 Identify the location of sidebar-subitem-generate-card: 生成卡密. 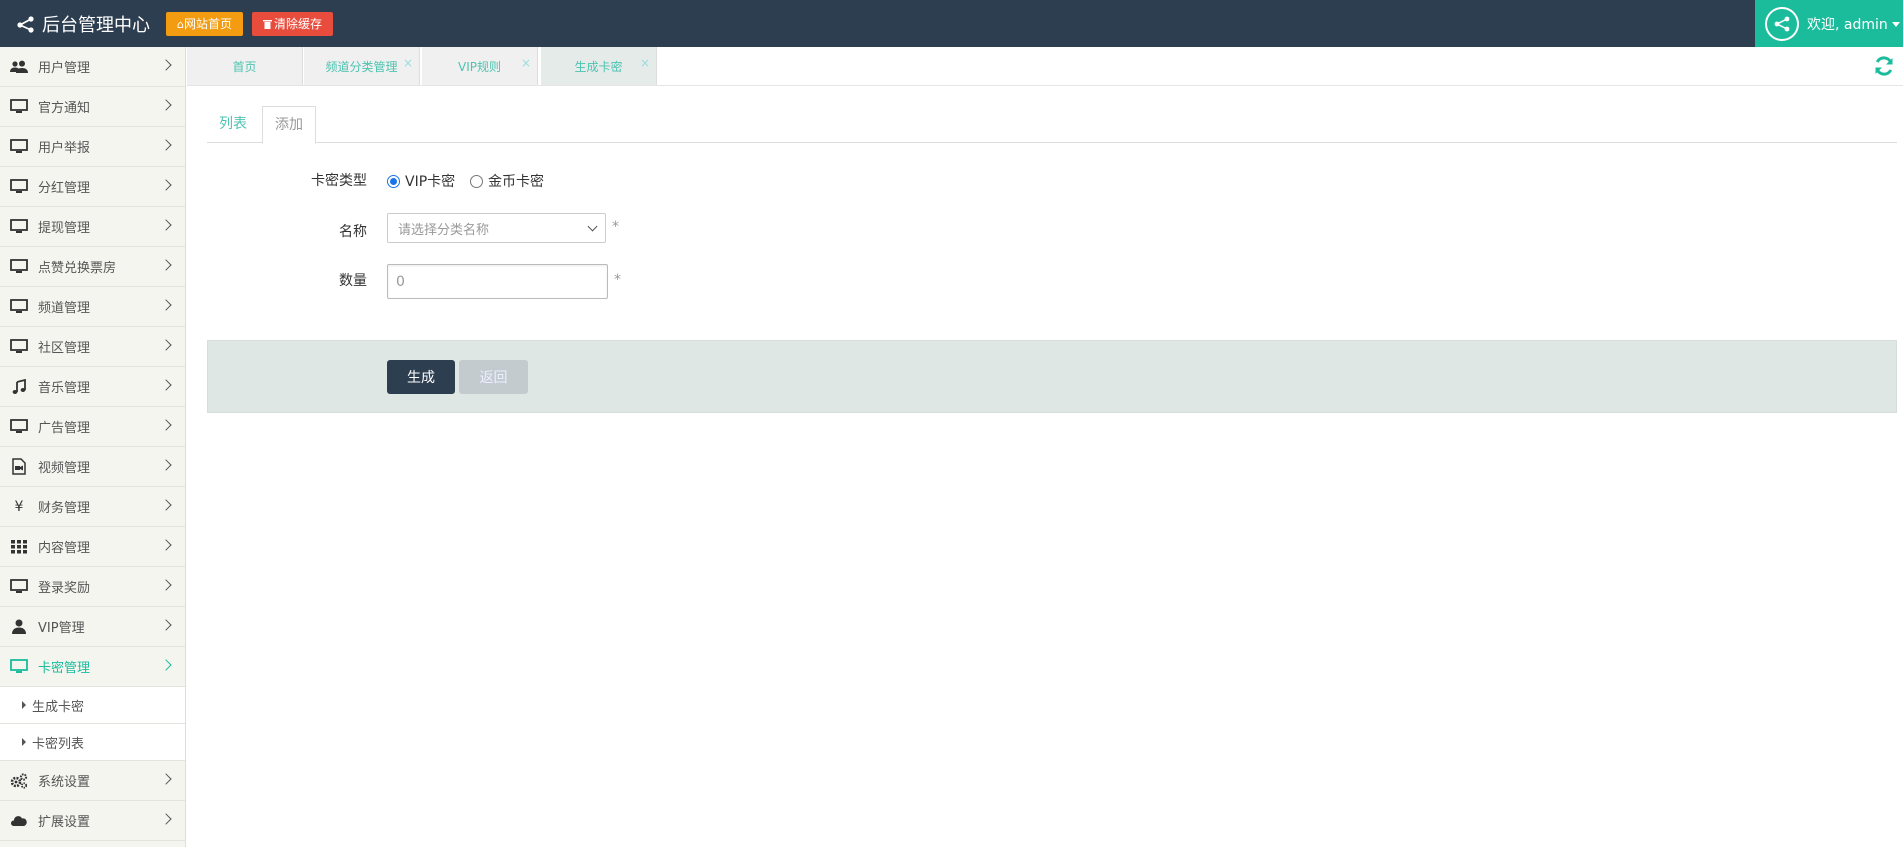
(92, 705).